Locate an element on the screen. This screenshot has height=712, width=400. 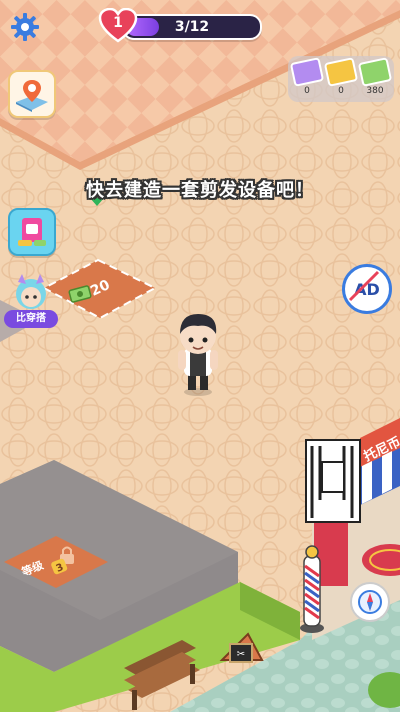
settings-button is located at coordinates (25, 27).